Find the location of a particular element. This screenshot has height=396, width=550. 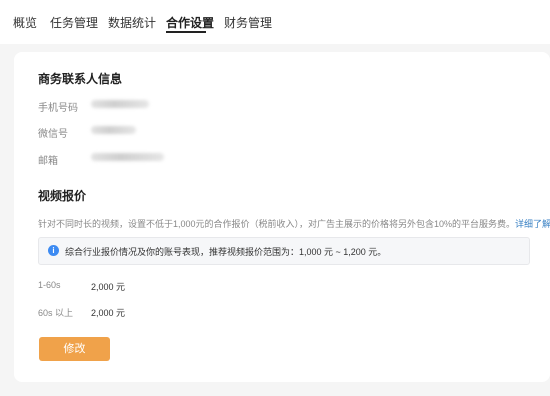

active-tab-indicator is located at coordinates (186, 32).